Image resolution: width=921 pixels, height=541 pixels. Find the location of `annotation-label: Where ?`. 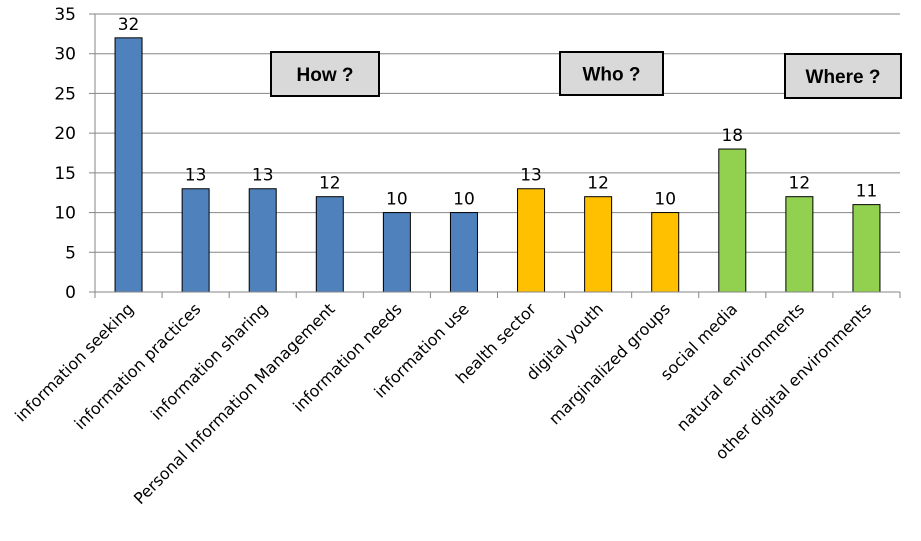

annotation-label: Where ? is located at coordinates (843, 77).